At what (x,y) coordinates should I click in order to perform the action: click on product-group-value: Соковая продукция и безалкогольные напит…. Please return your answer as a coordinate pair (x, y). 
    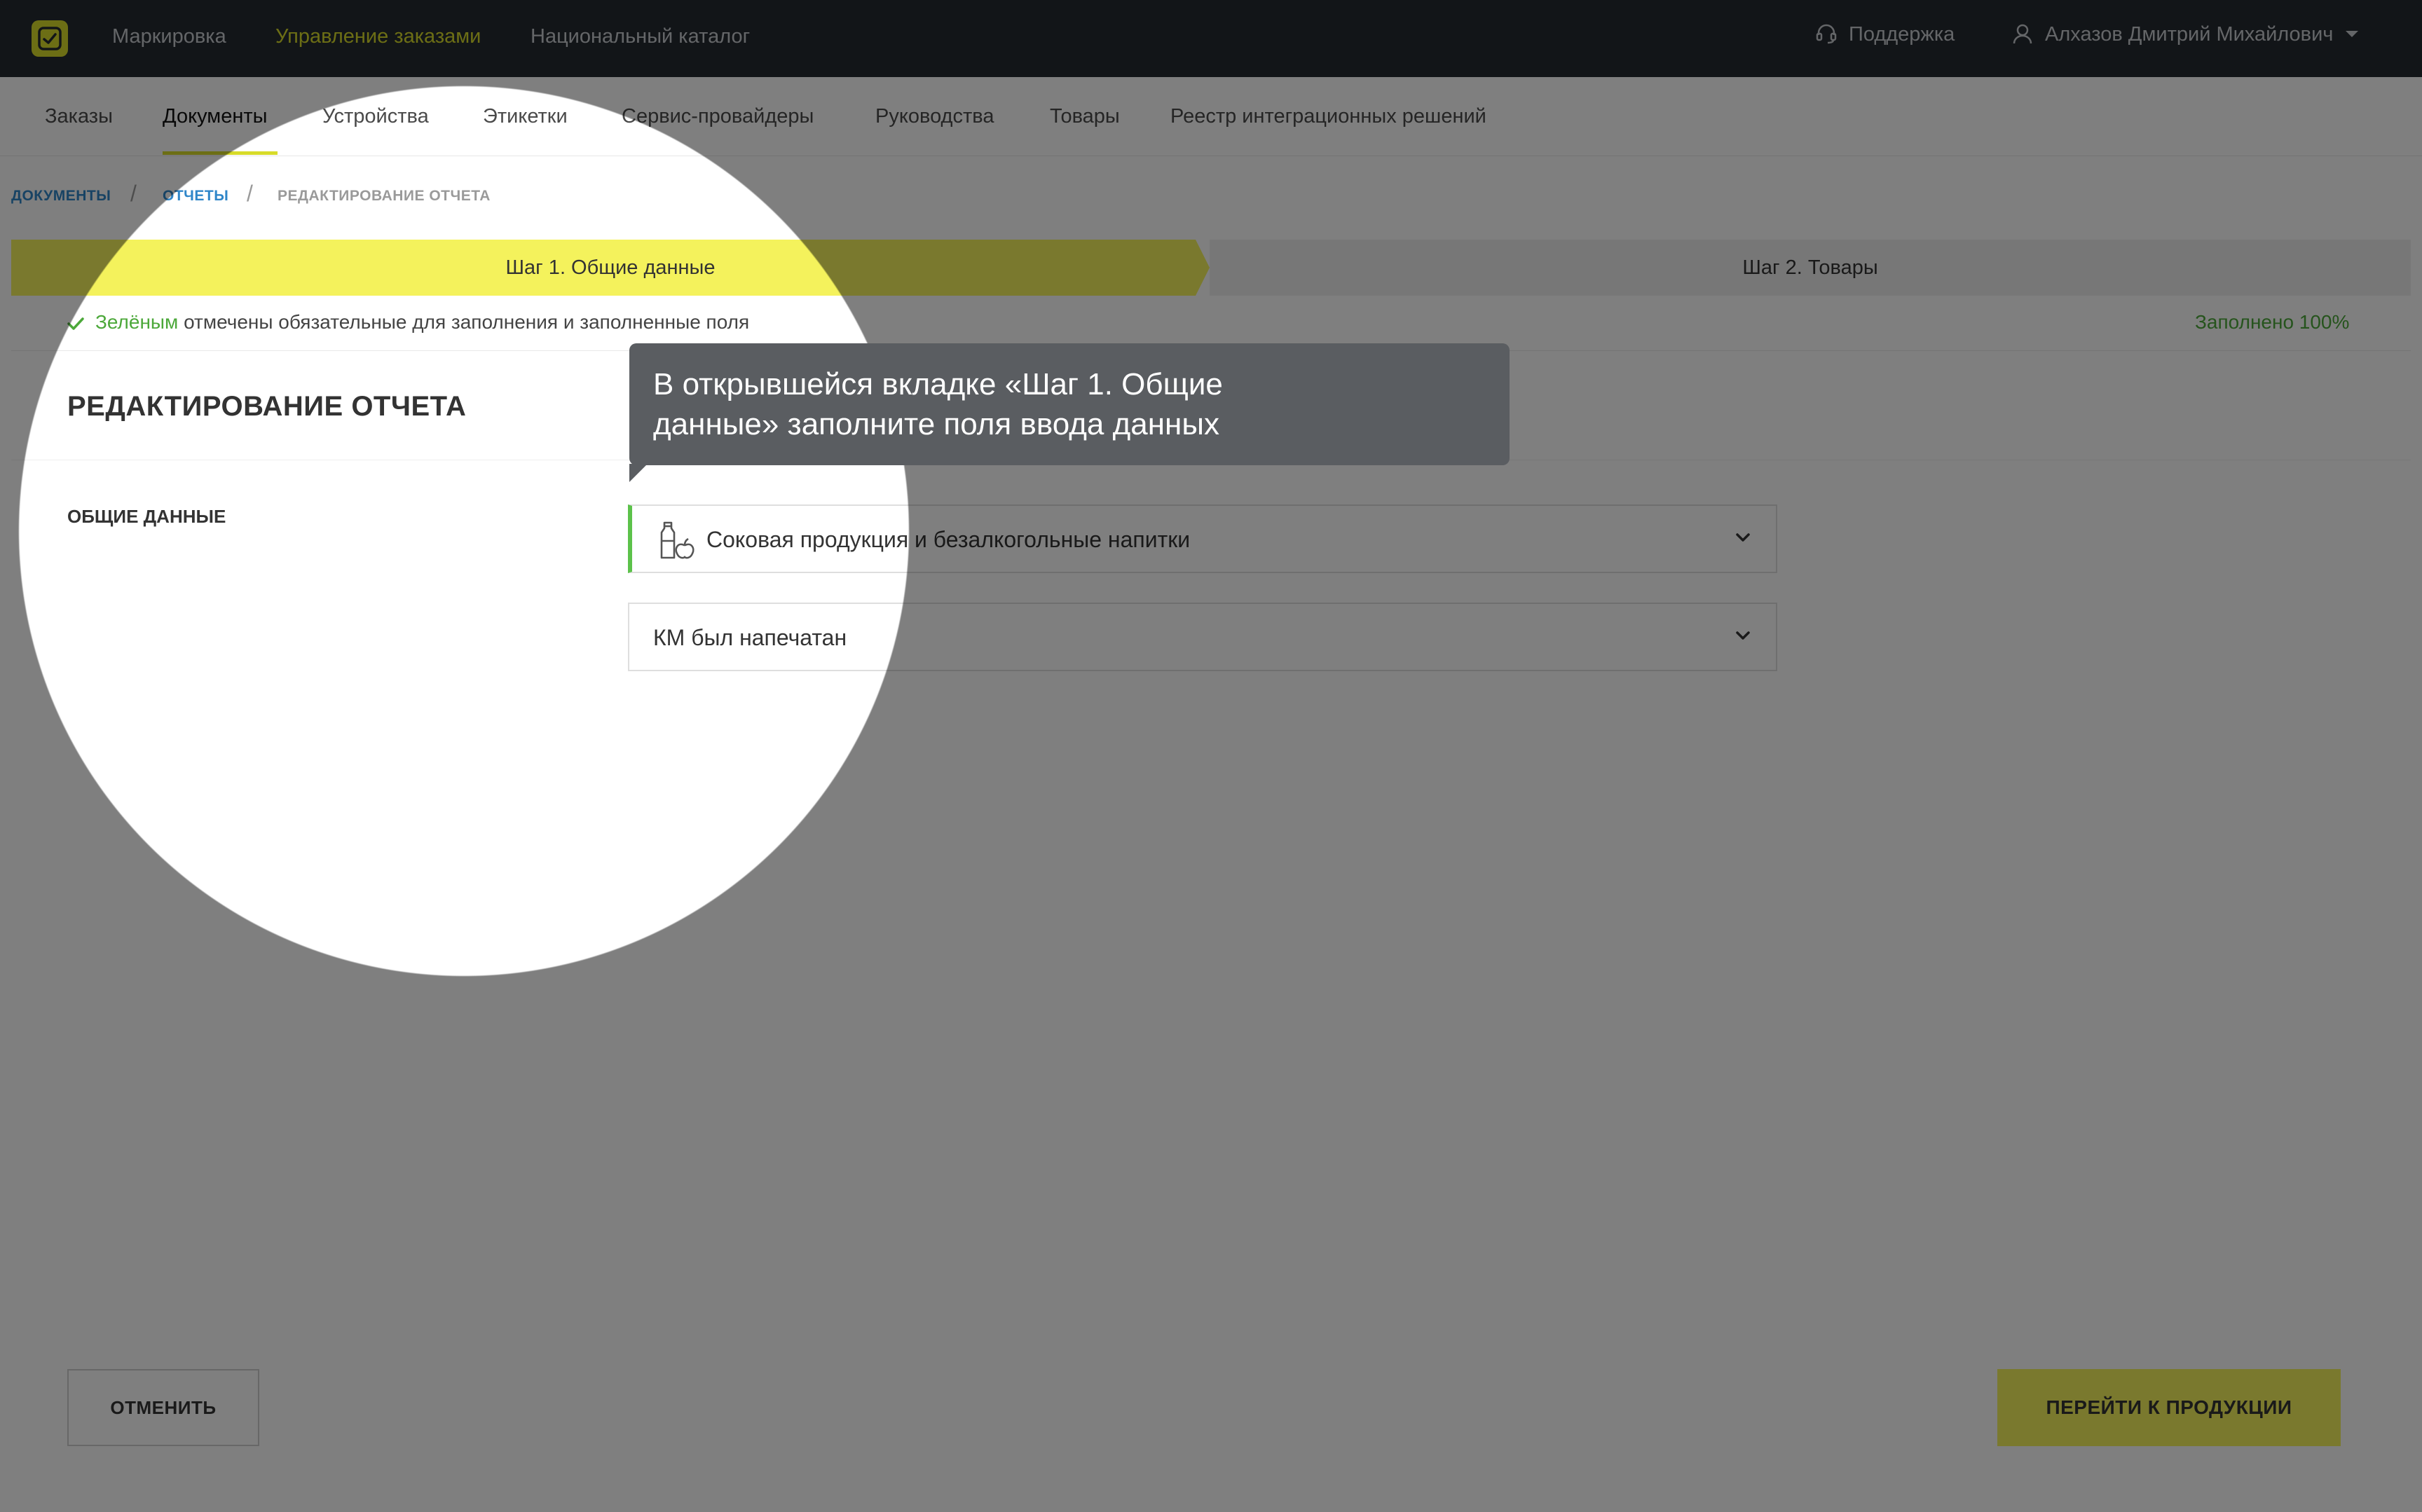
    Looking at the image, I should click on (948, 539).